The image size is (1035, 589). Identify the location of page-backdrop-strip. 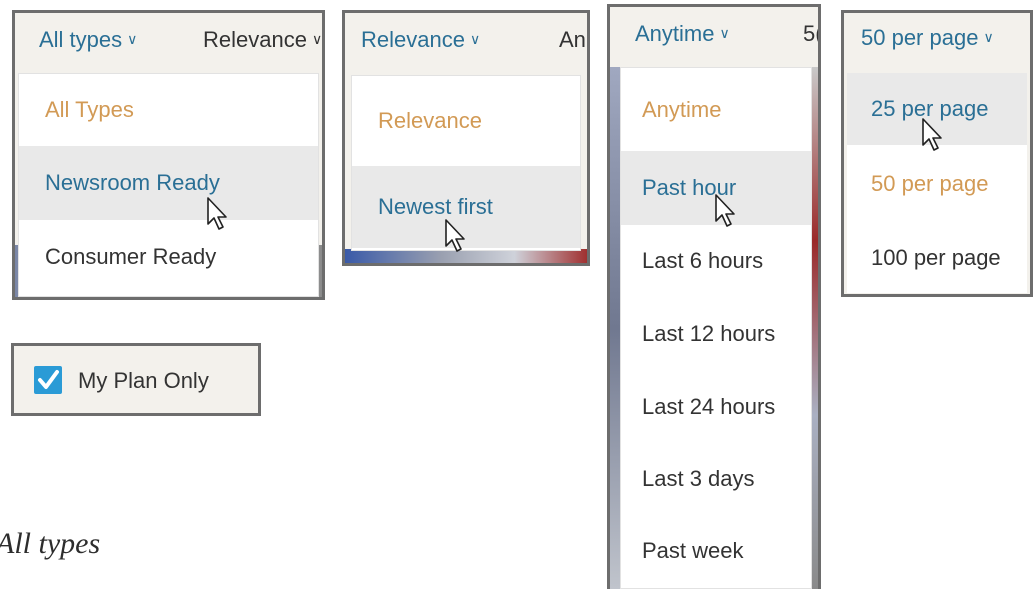
(615, 328).